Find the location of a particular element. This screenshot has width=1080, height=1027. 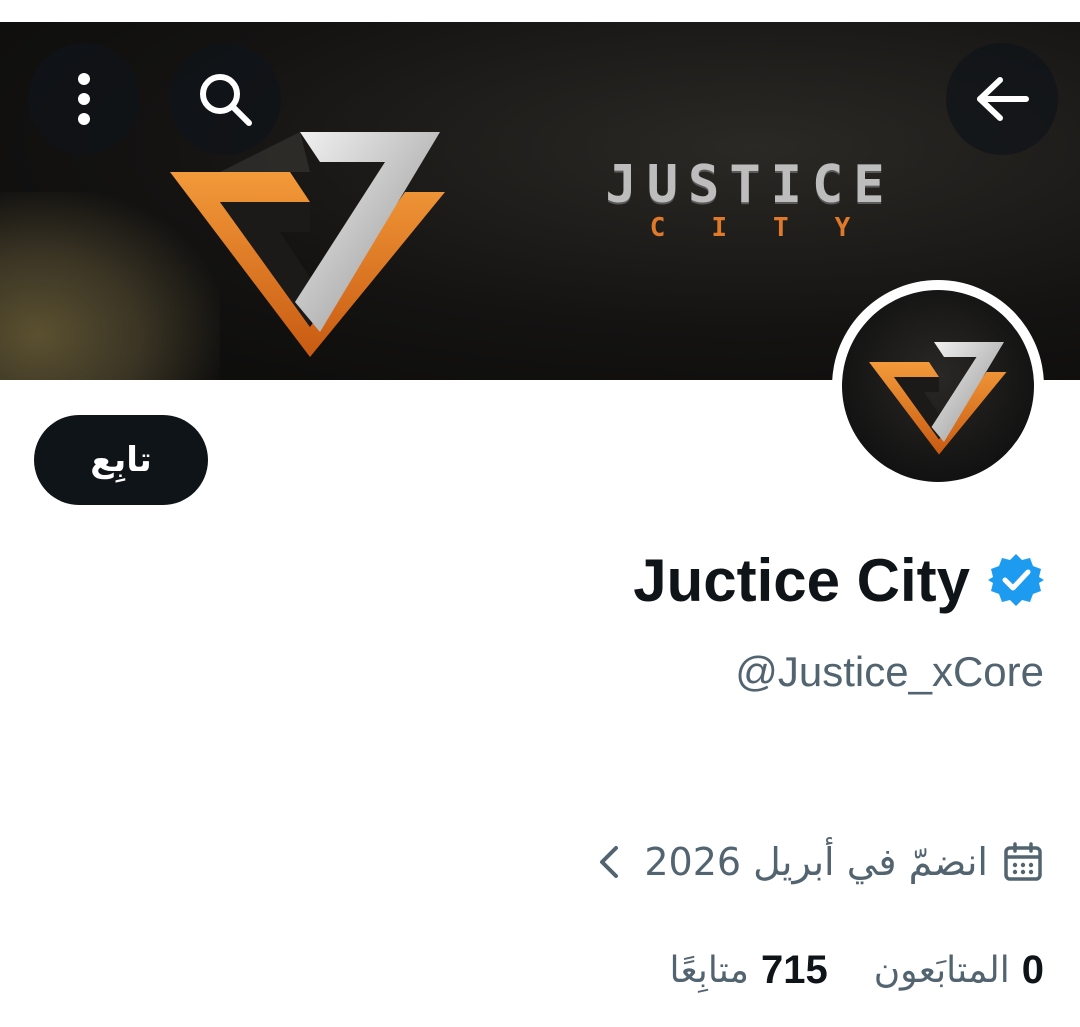

arrow-left-icon is located at coordinates (1003, 99).